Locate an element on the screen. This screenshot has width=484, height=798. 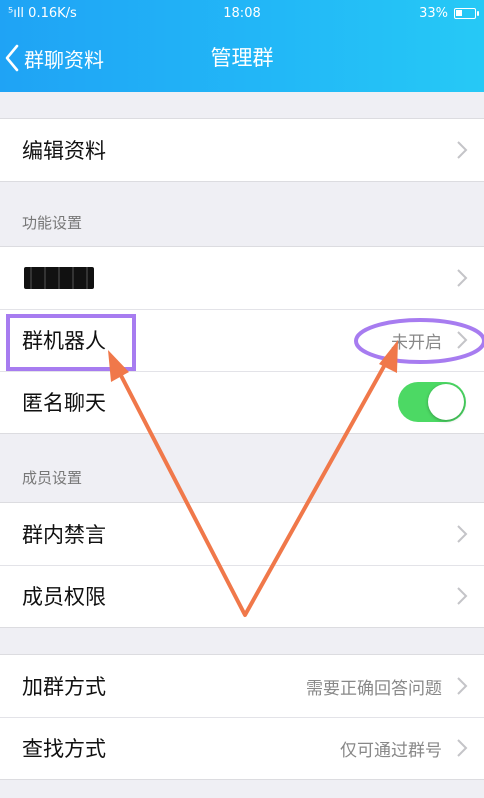
back-label: 群聊资料 is located at coordinates (64, 59).